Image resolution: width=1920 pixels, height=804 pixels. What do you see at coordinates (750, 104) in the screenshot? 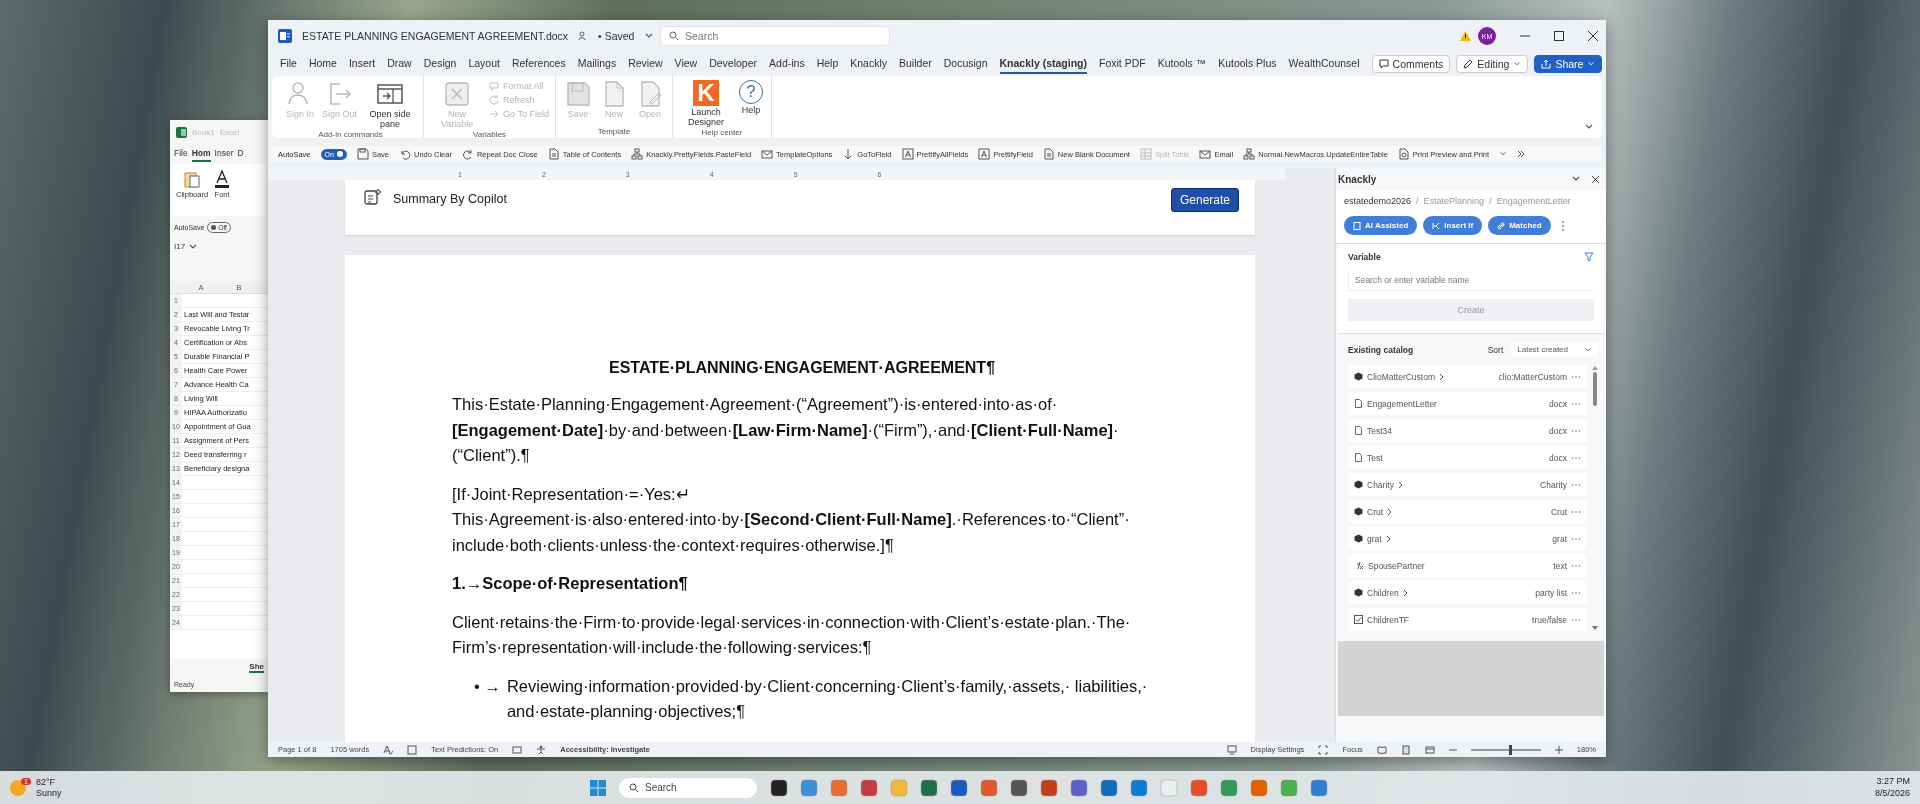
I see `ribbon-button: ? Help` at bounding box center [750, 104].